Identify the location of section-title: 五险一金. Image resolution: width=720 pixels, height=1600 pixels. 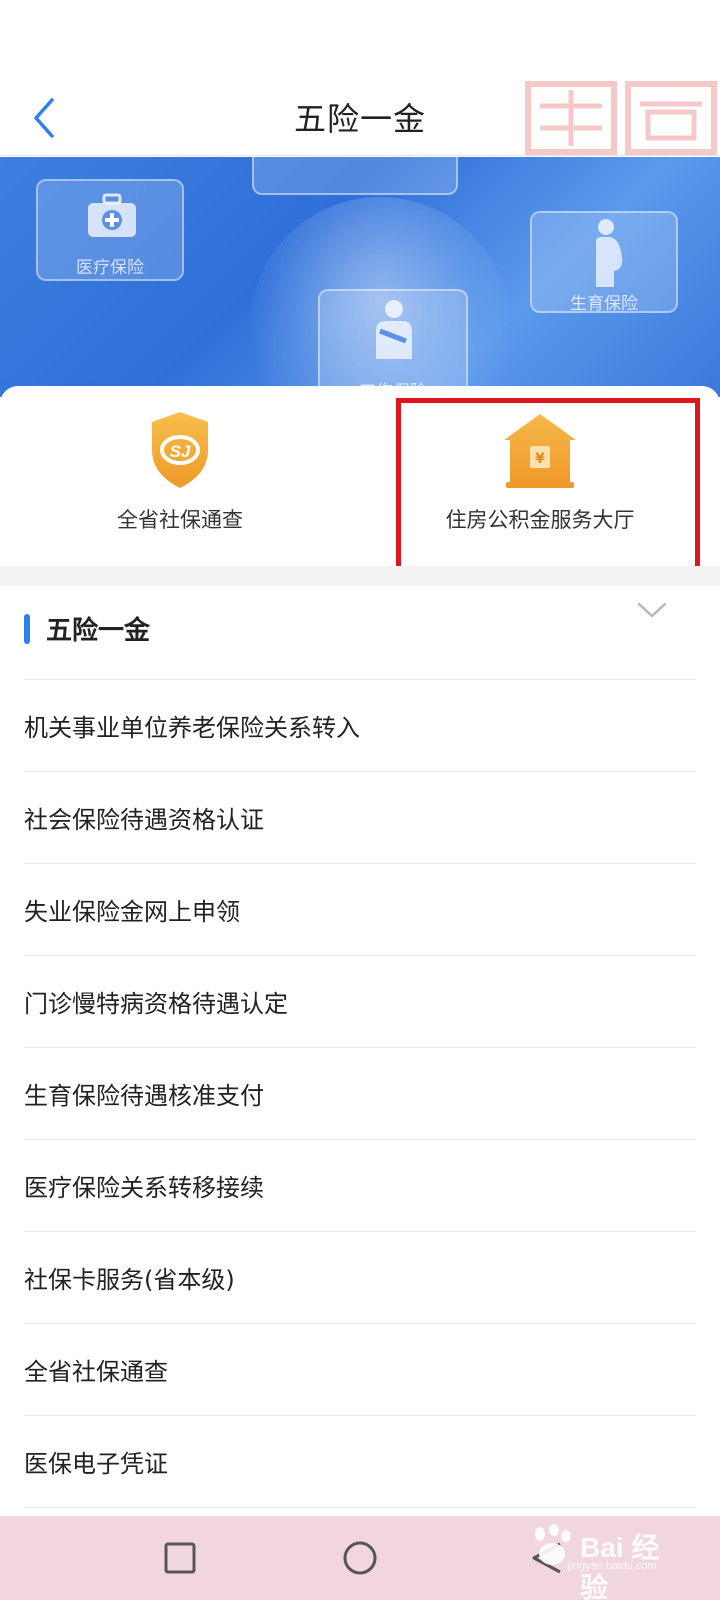
(98, 631).